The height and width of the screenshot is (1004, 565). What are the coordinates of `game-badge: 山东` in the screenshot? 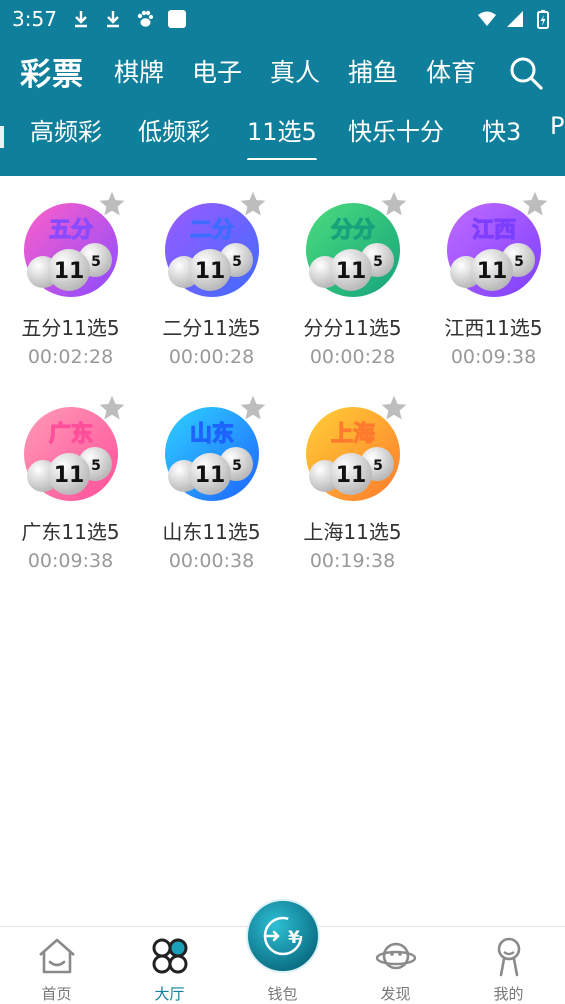 It's located at (212, 434).